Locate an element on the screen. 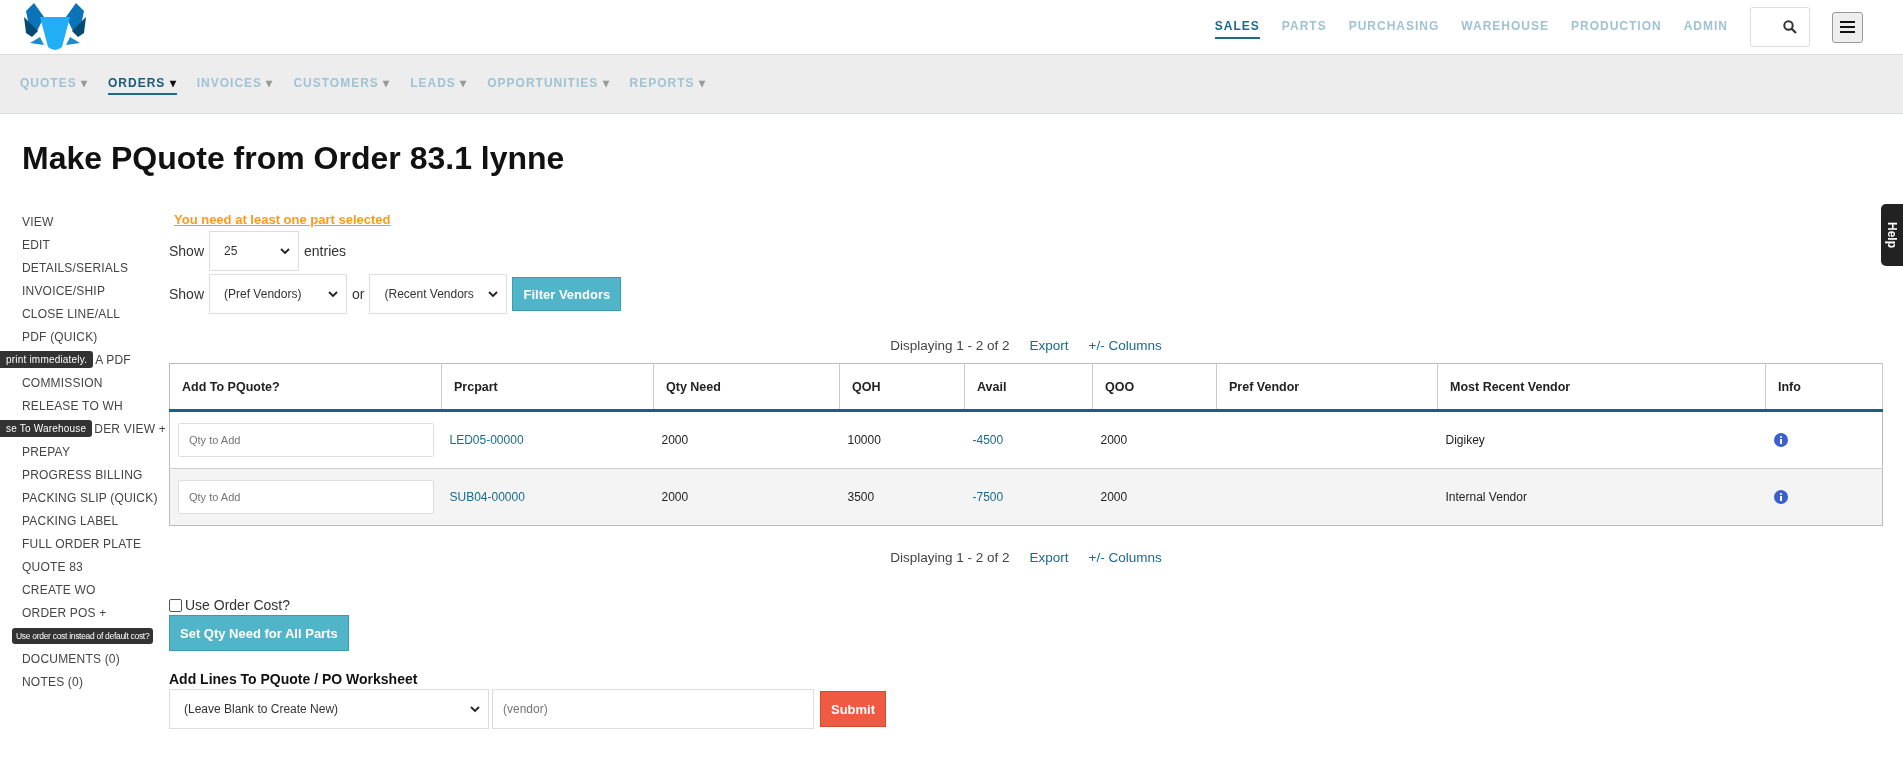  sidebar-link: CLOSE LINE/ALL is located at coordinates (71, 313).